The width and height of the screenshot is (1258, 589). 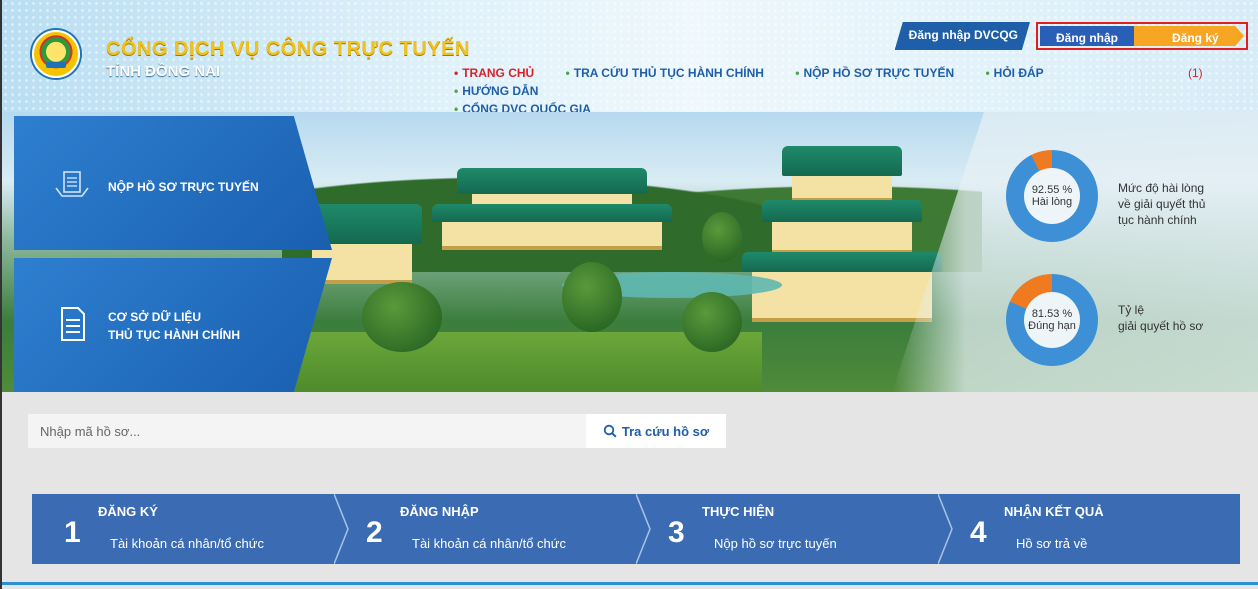 I want to click on stat-label-line: giải quyết hồ sơ, so click(x=1161, y=326).